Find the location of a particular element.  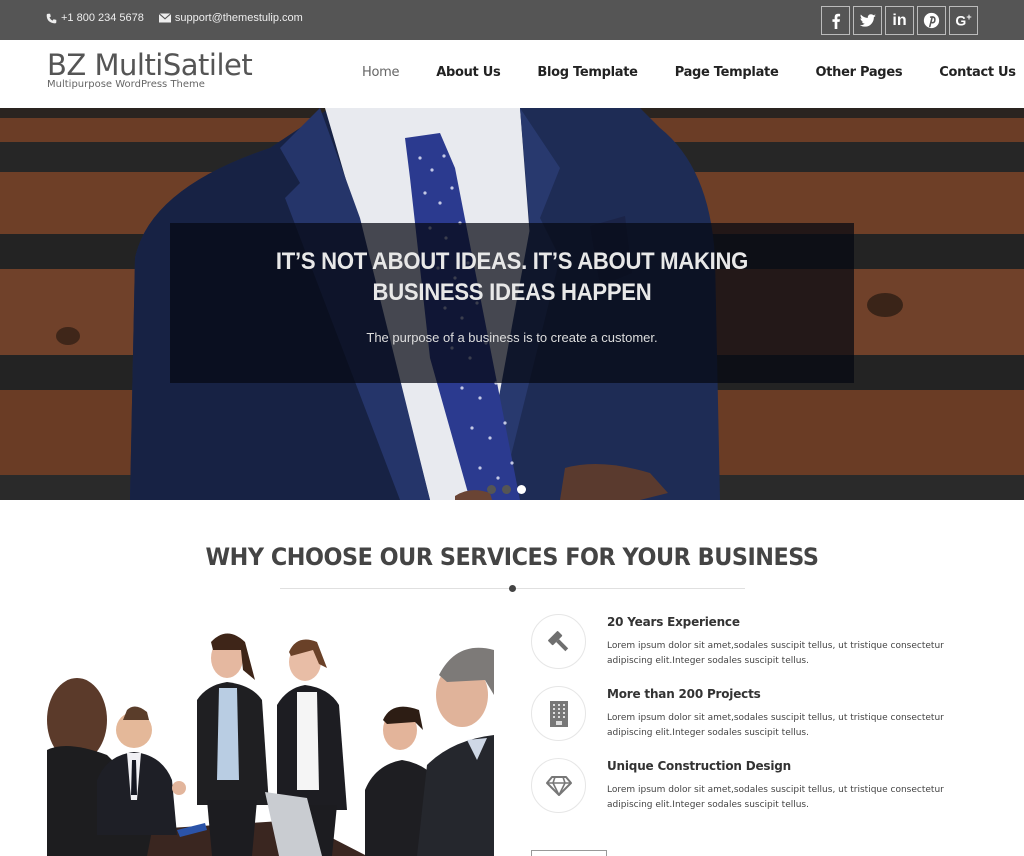

feature-title: Unique Construction Design is located at coordinates (699, 766).